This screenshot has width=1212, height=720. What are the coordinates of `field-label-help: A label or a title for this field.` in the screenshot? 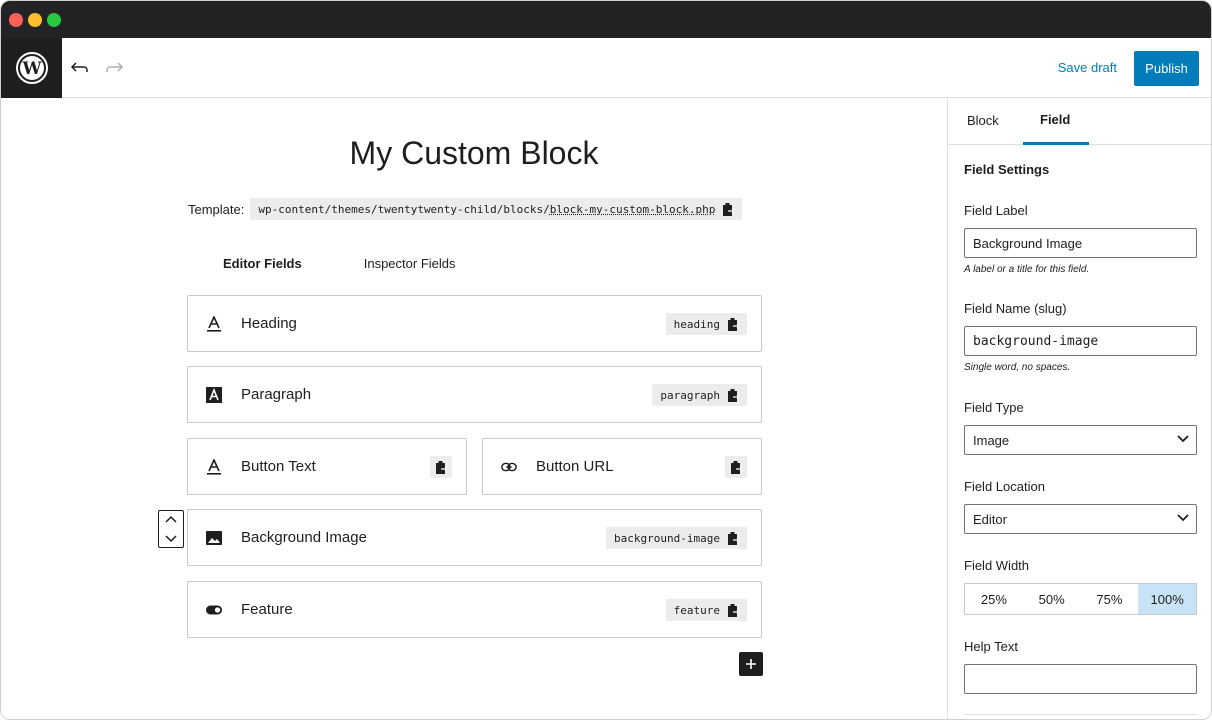 It's located at (1027, 269).